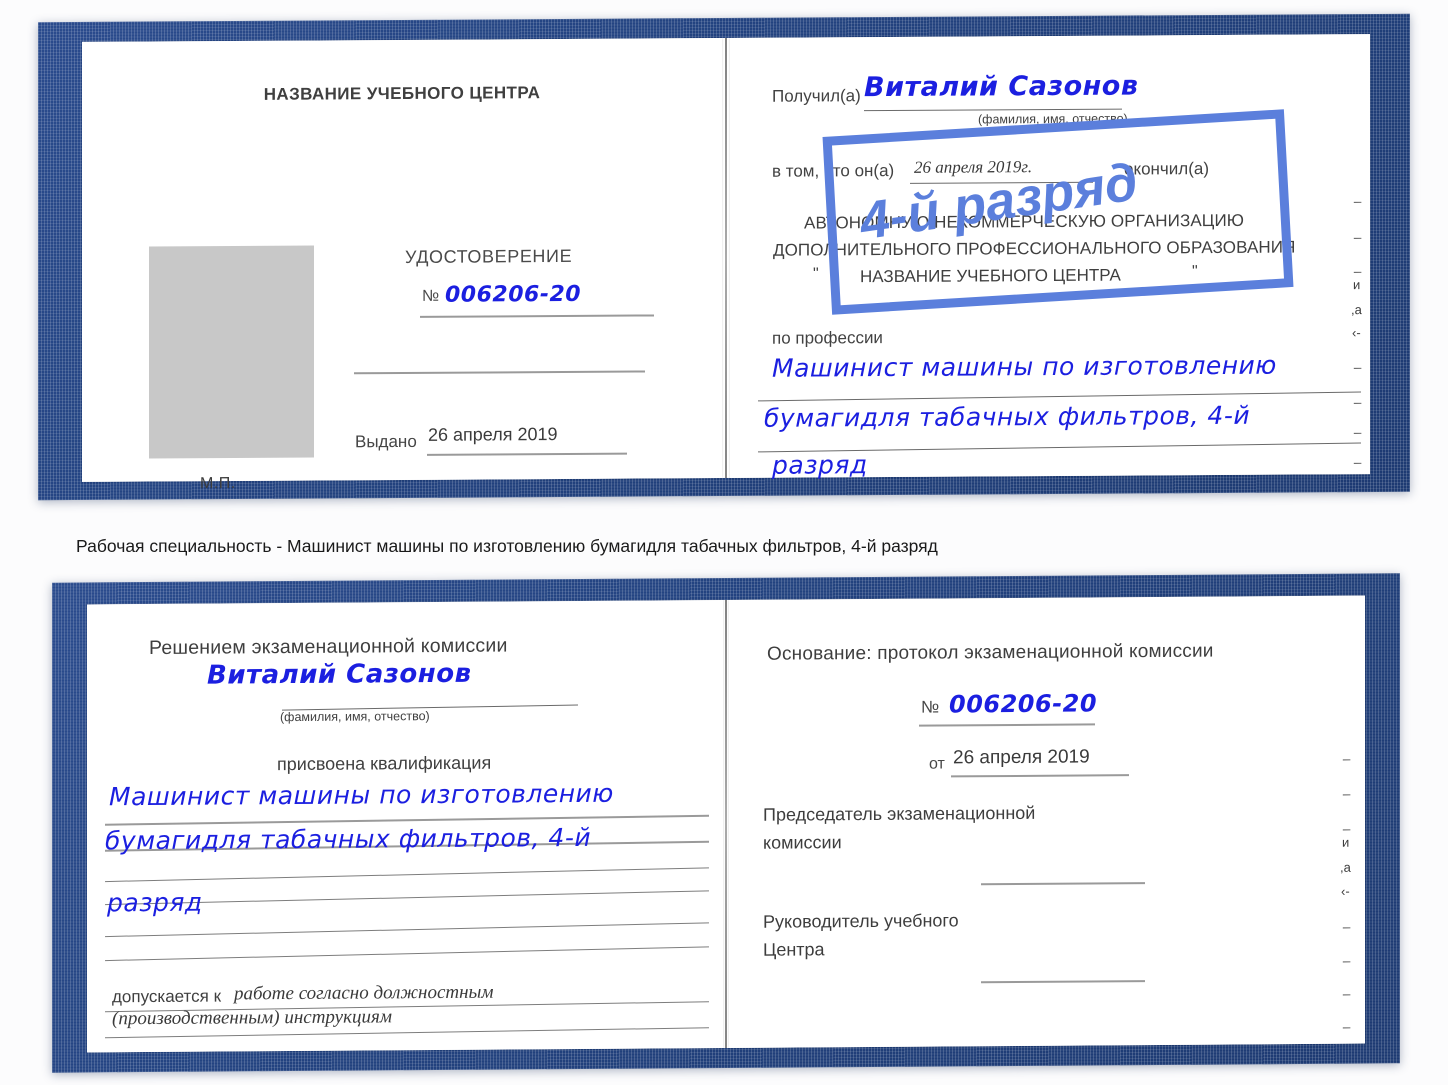 The height and width of the screenshot is (1085, 1448). What do you see at coordinates (794, 949) in the screenshot?
I see `head-line-2: Центра` at bounding box center [794, 949].